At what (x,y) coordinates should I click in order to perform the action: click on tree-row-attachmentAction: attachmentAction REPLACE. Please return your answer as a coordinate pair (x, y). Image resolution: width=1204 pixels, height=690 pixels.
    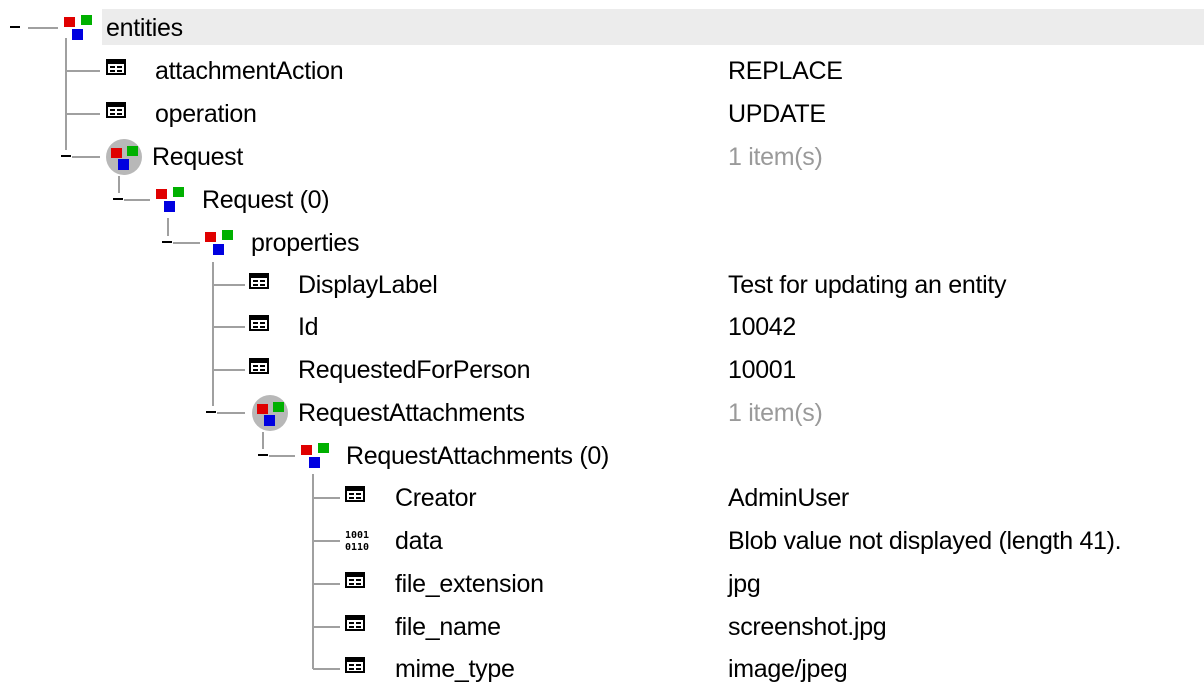
    Looking at the image, I should click on (602, 71).